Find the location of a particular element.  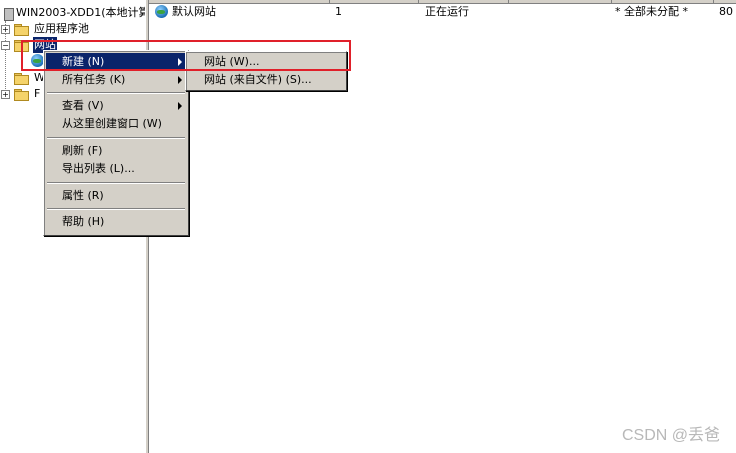

annotation-highlight-box is located at coordinates (186, 55).